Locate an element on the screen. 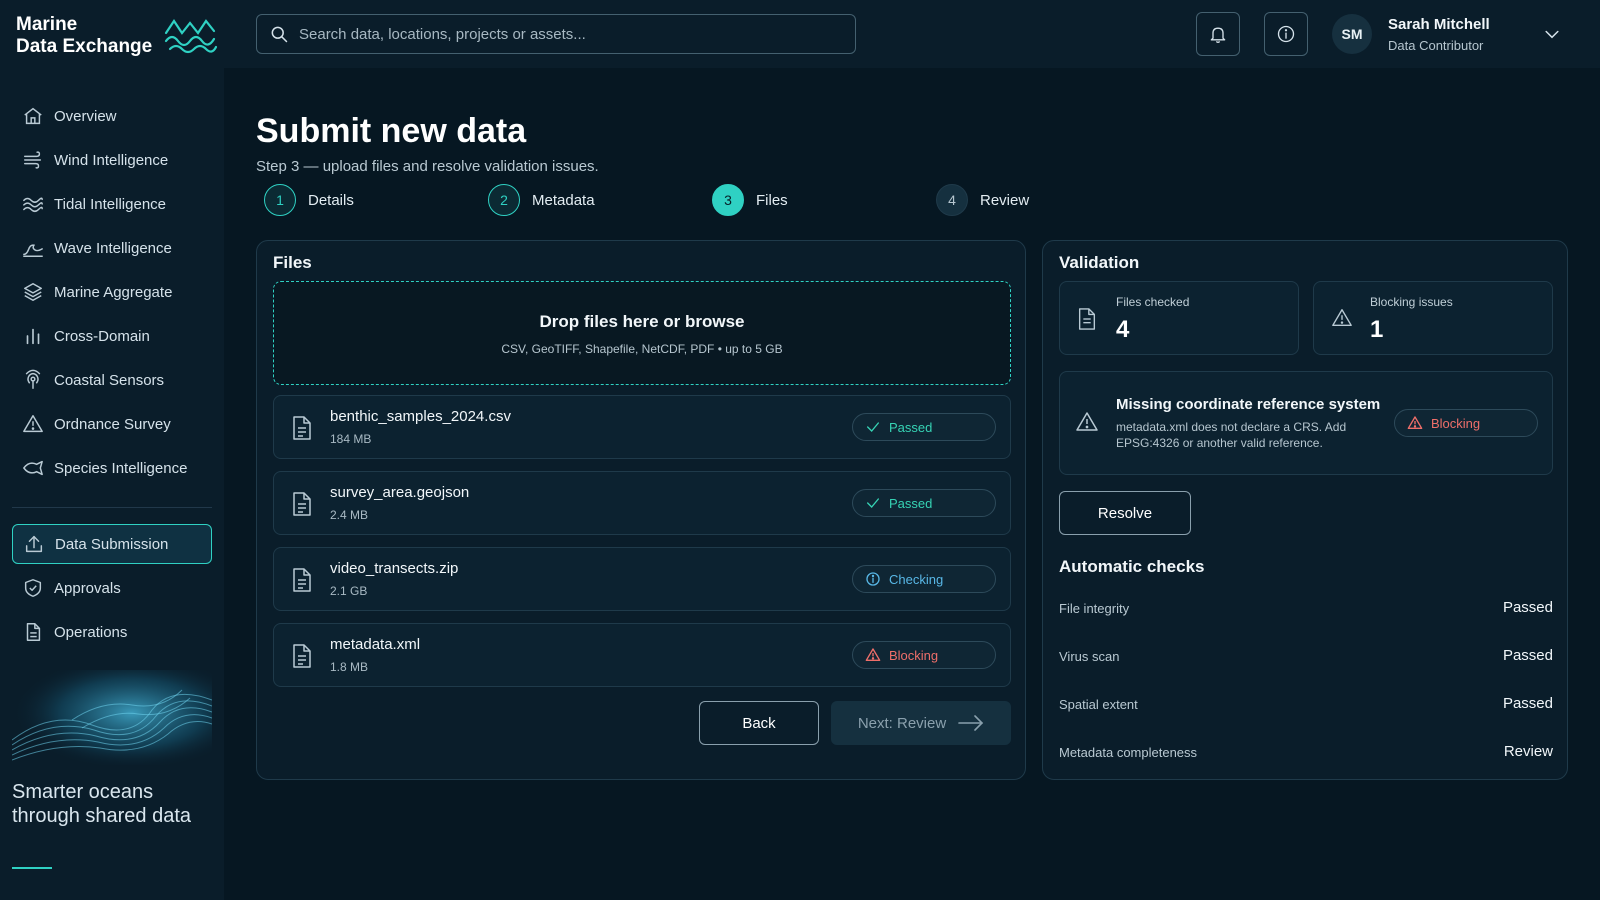 Image resolution: width=1600 pixels, height=900 pixels. step-label: Review is located at coordinates (1005, 200).